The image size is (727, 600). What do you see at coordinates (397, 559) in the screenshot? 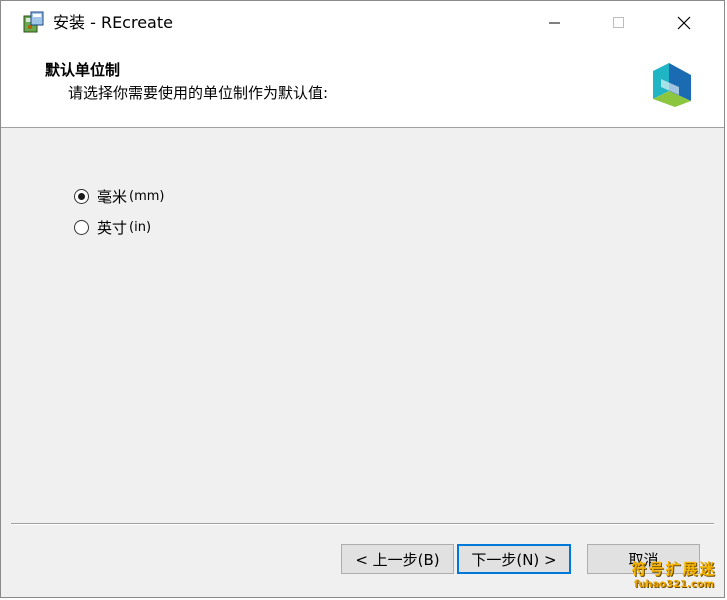
I see `back-button: < 上一步(B)` at bounding box center [397, 559].